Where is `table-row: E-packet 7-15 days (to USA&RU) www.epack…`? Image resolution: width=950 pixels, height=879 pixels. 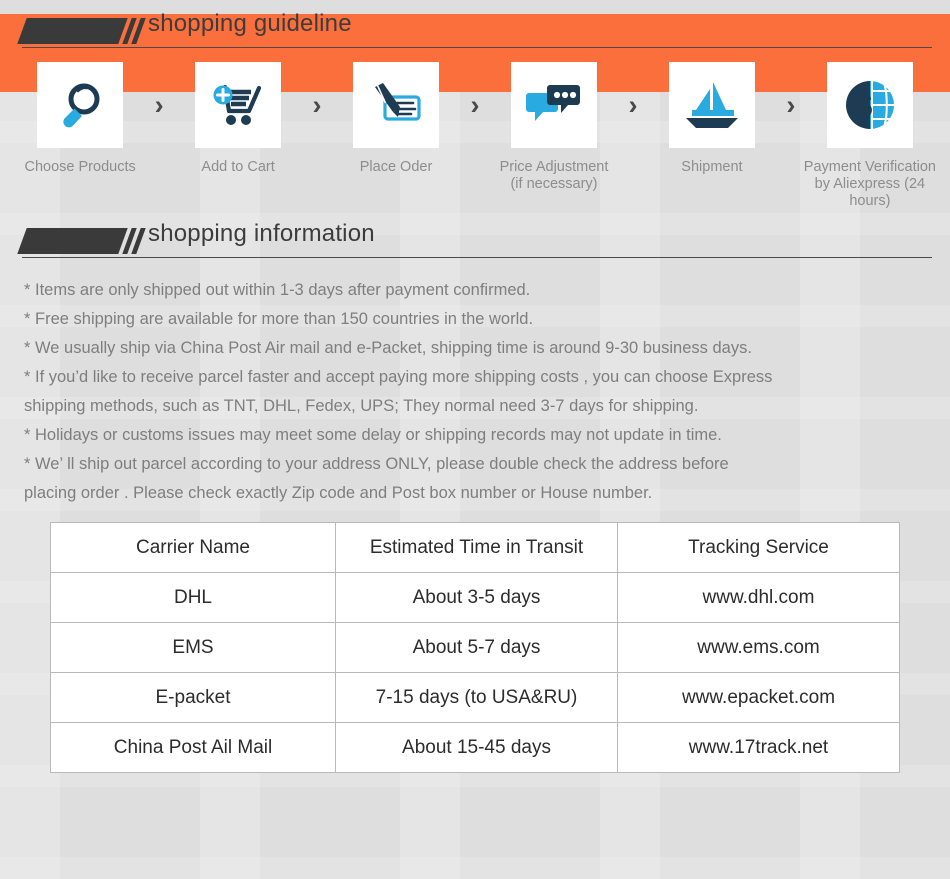
table-row: E-packet 7-15 days (to USA&RU) www.epack… is located at coordinates (475, 697).